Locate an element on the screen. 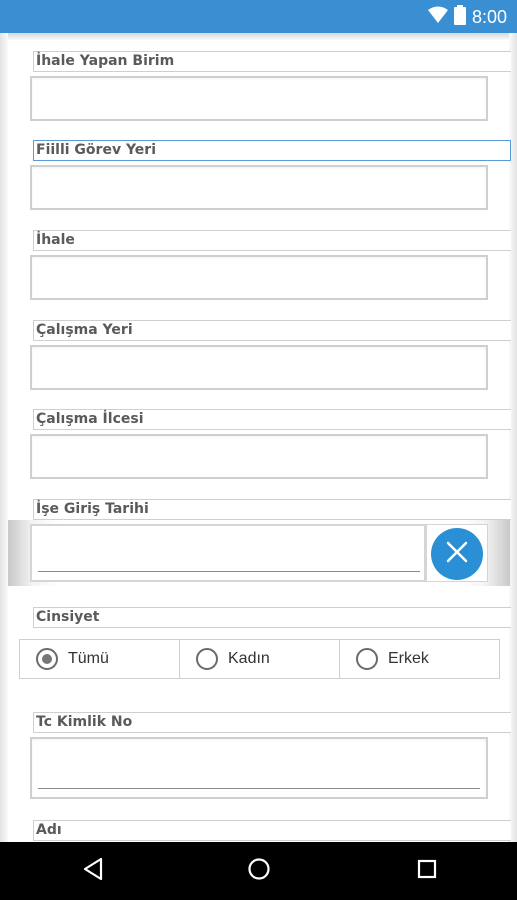 Image resolution: width=517 pixels, height=900 pixels. field-label-ihale: İhale is located at coordinates (272, 240).